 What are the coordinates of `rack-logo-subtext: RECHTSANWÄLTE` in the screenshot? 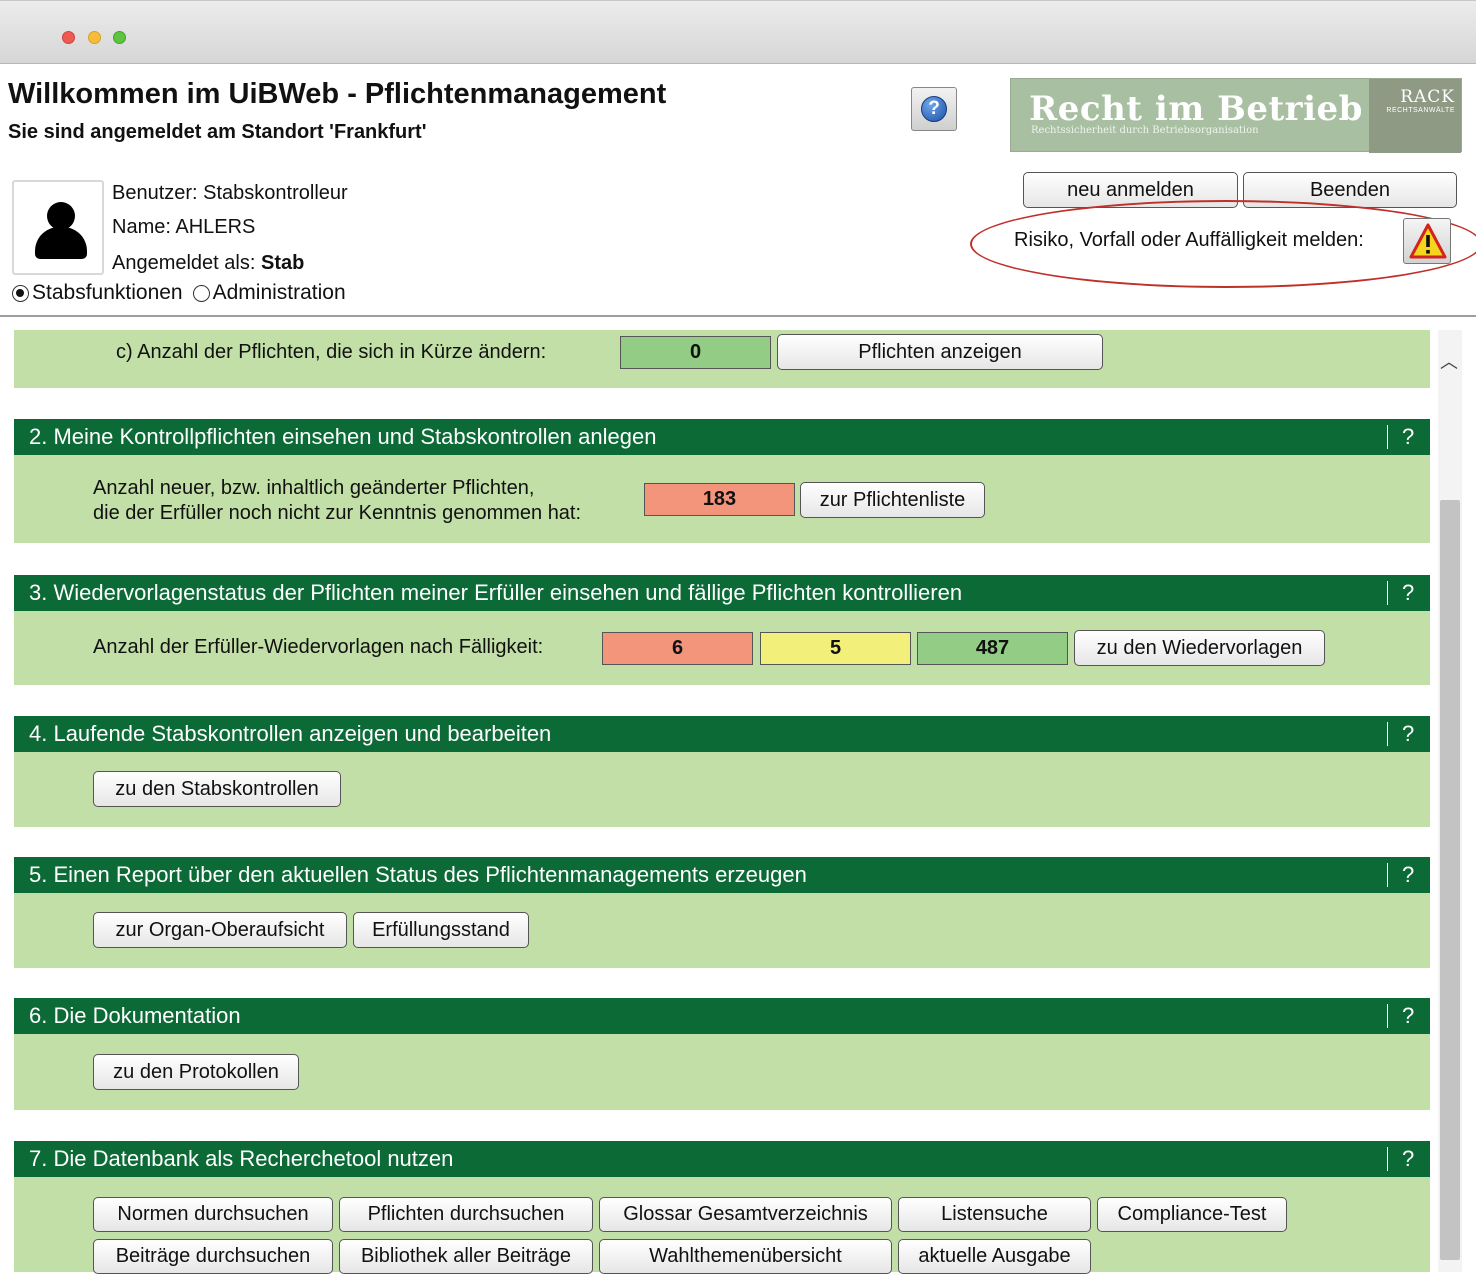 It's located at (1420, 110).